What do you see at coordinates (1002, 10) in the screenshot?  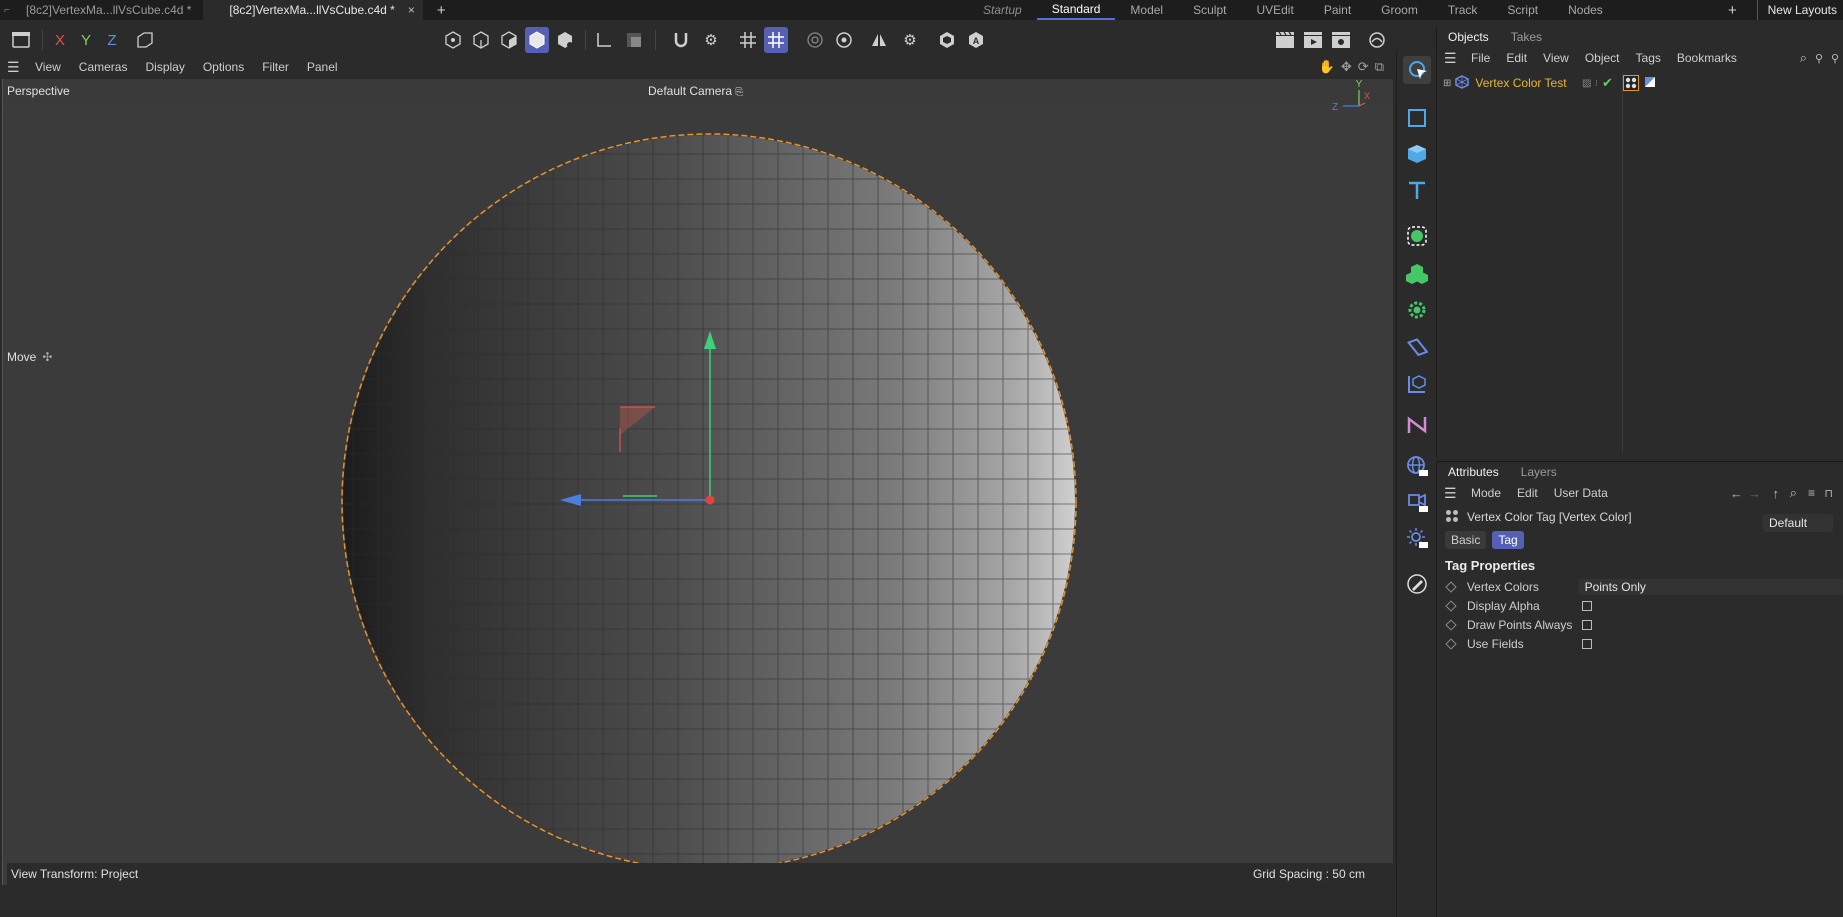 I see `layout-startup: Startup` at bounding box center [1002, 10].